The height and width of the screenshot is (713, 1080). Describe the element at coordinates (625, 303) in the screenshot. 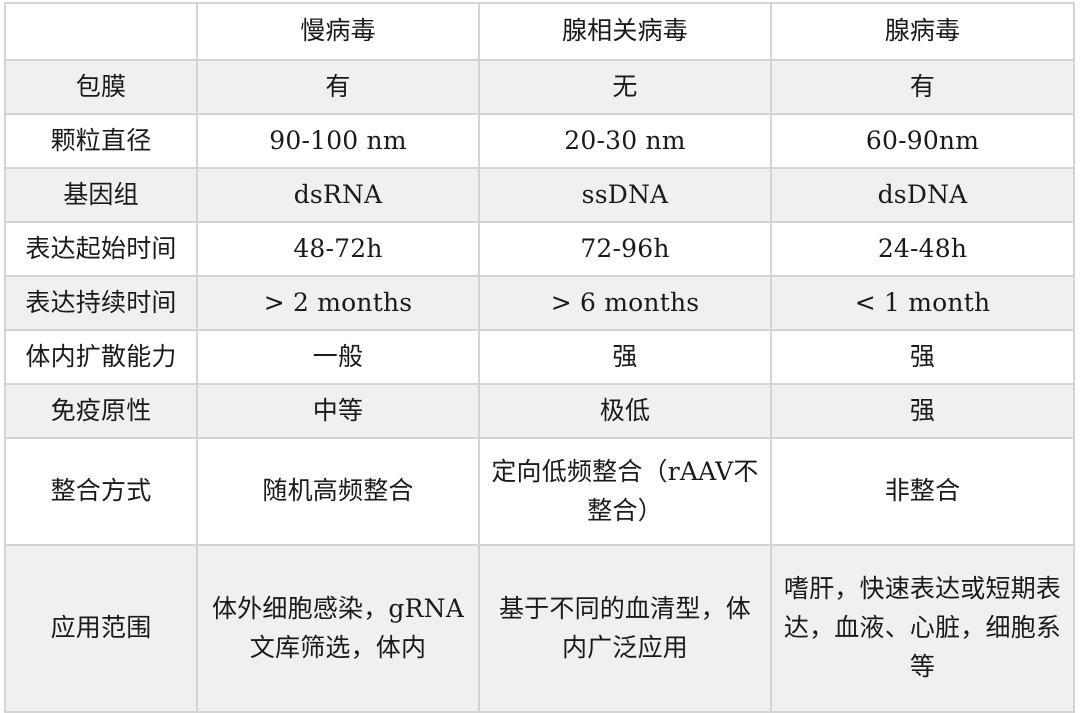

I see `table-cell: > 6 months` at that location.